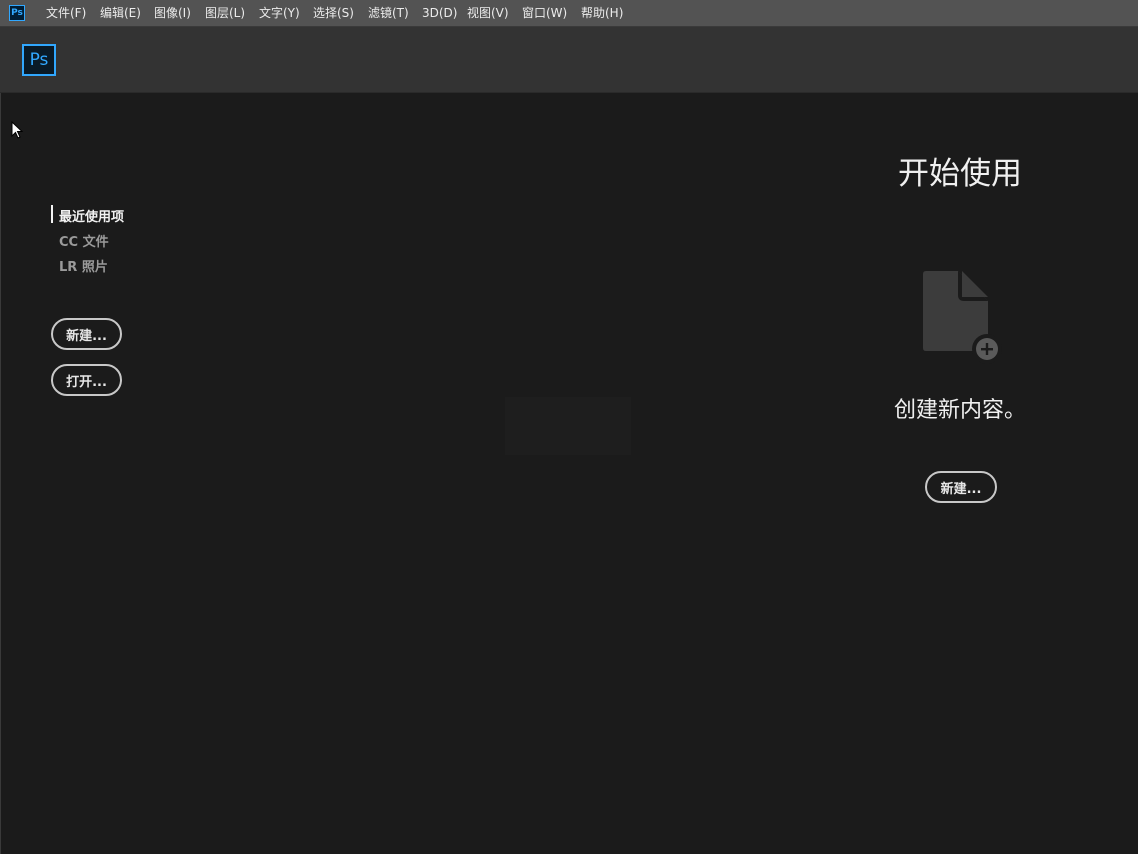 This screenshot has height=854, width=1138. I want to click on start-title: 开始使用, so click(960, 174).